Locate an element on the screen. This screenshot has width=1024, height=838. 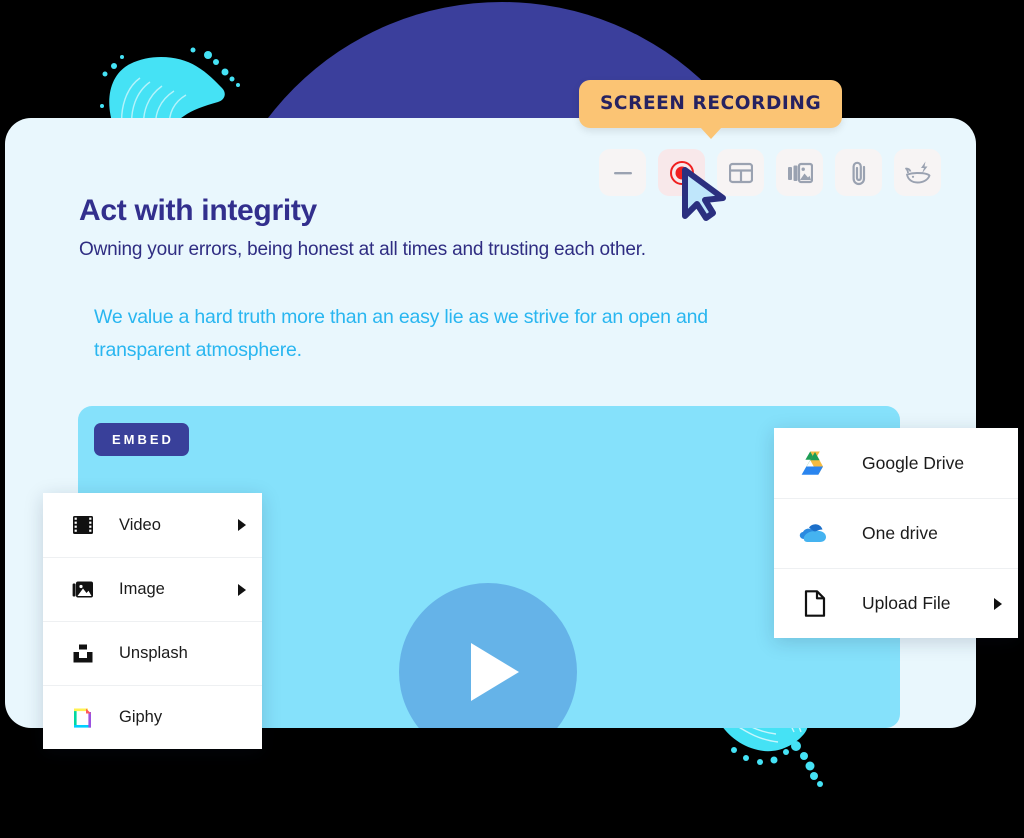
onedrive-icon is located at coordinates (815, 534).